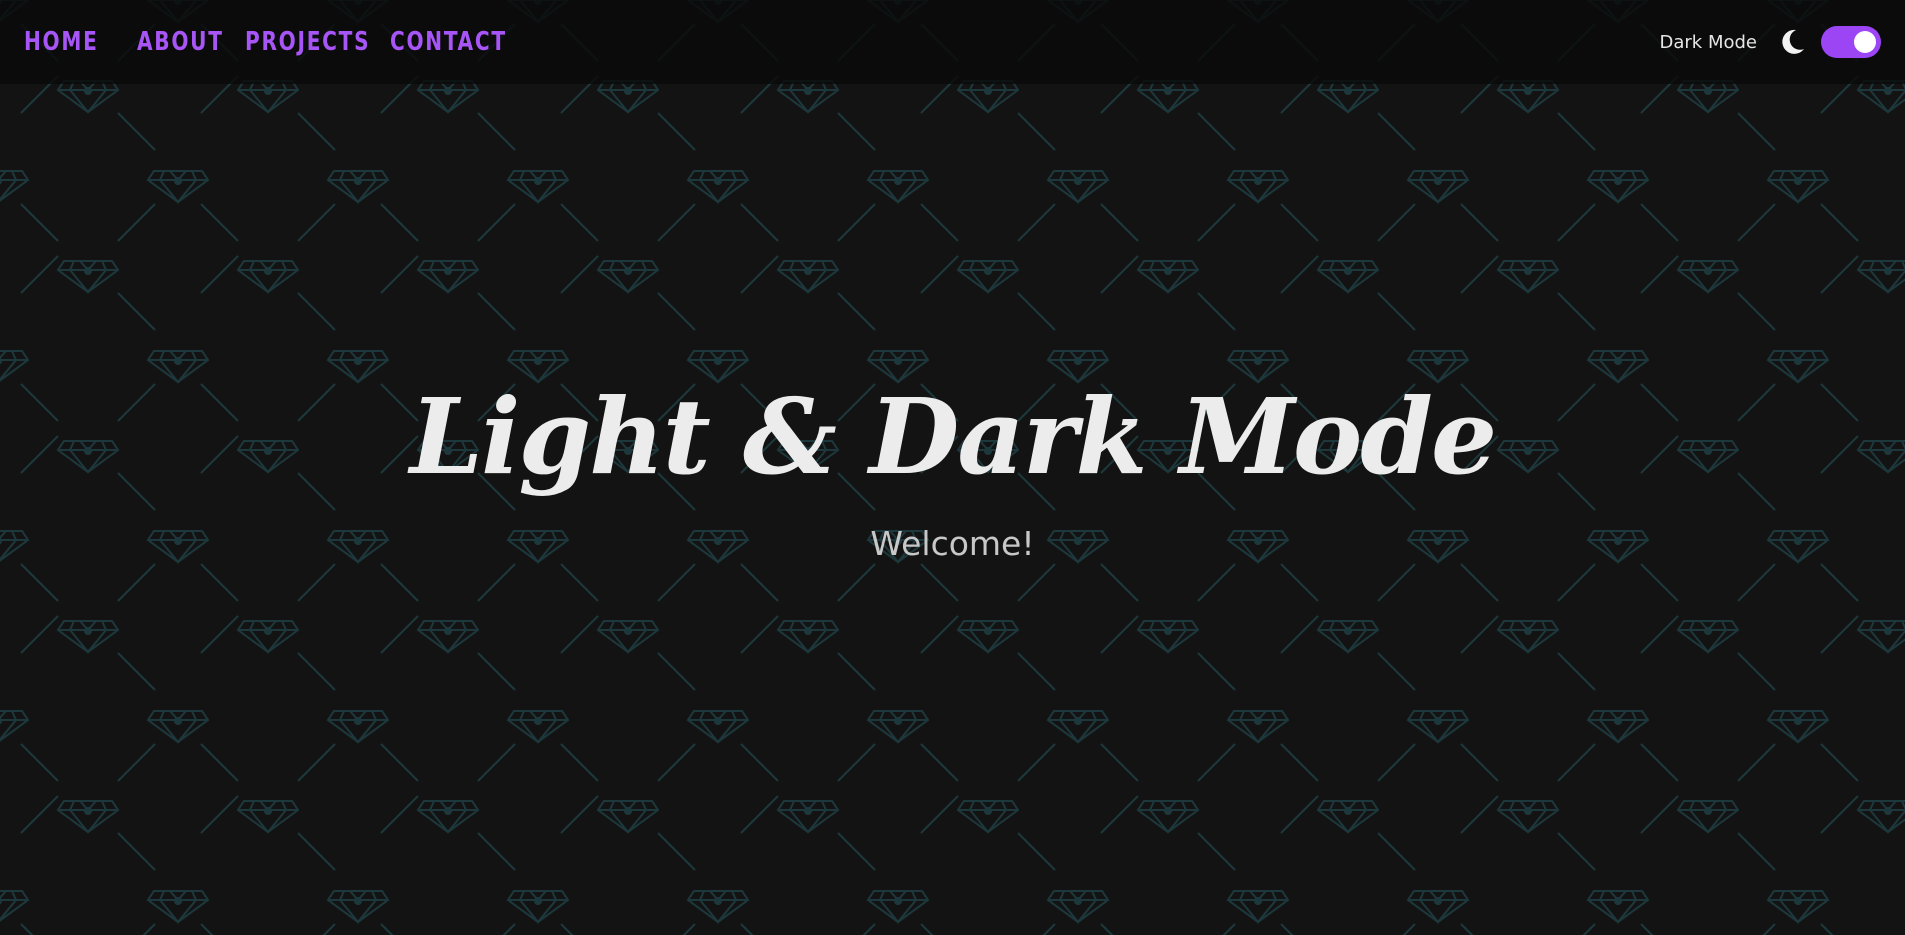  What do you see at coordinates (1851, 42) in the screenshot?
I see `dark-mode-toggle` at bounding box center [1851, 42].